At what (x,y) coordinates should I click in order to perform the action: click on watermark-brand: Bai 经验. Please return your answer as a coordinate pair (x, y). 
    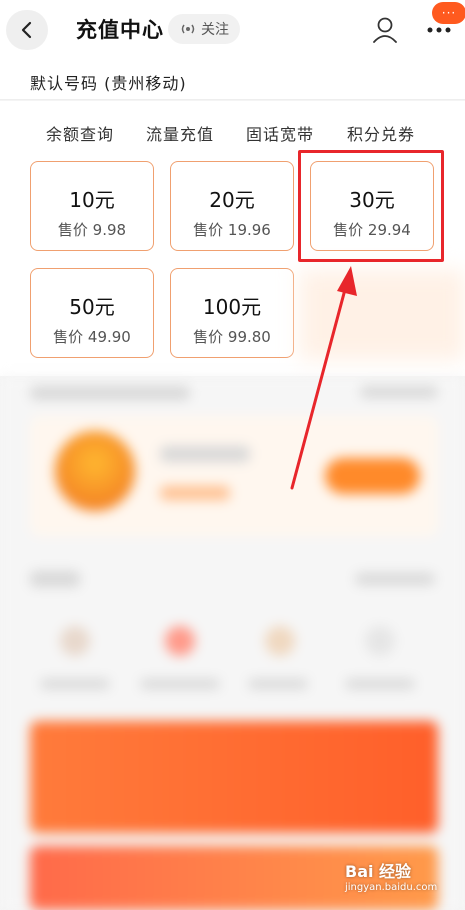
    Looking at the image, I should click on (378, 871).